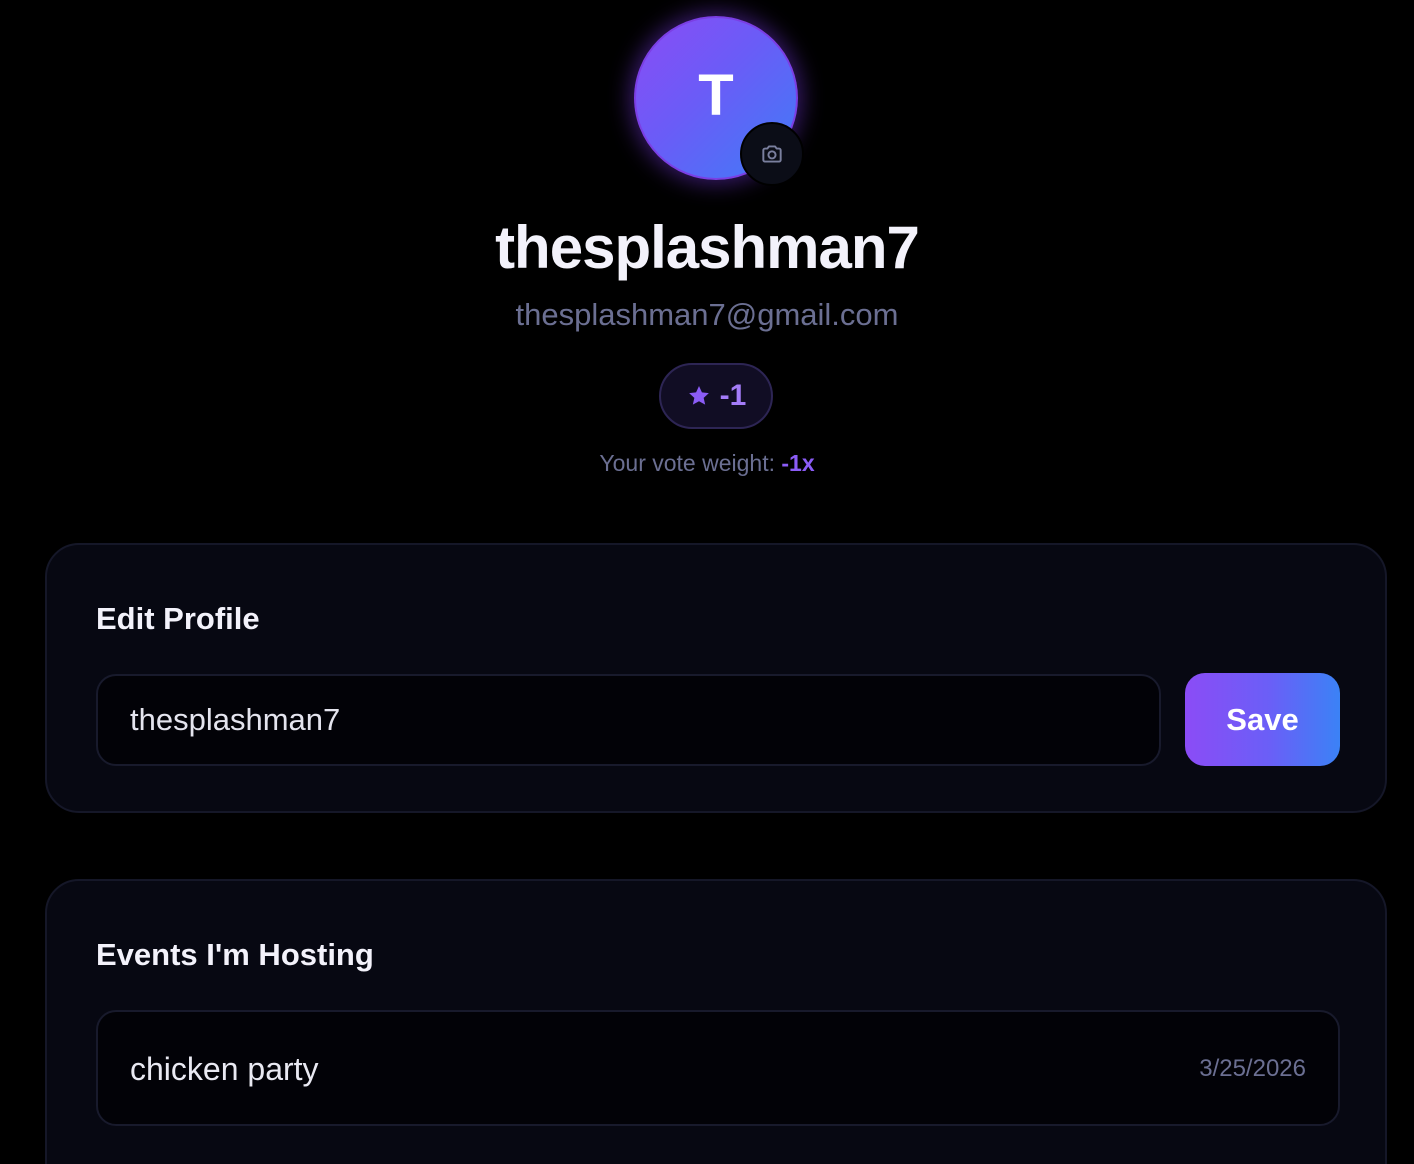  Describe the element at coordinates (707, 247) in the screenshot. I see `profile-username: thesplashman7` at that location.